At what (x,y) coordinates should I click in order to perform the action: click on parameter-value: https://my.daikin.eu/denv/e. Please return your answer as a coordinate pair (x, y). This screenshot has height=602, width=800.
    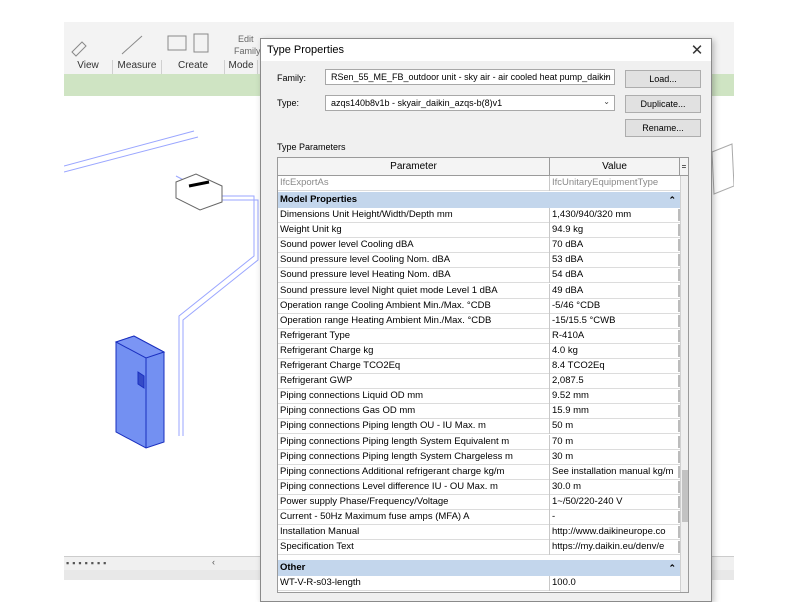
    Looking at the image, I should click on (615, 547).